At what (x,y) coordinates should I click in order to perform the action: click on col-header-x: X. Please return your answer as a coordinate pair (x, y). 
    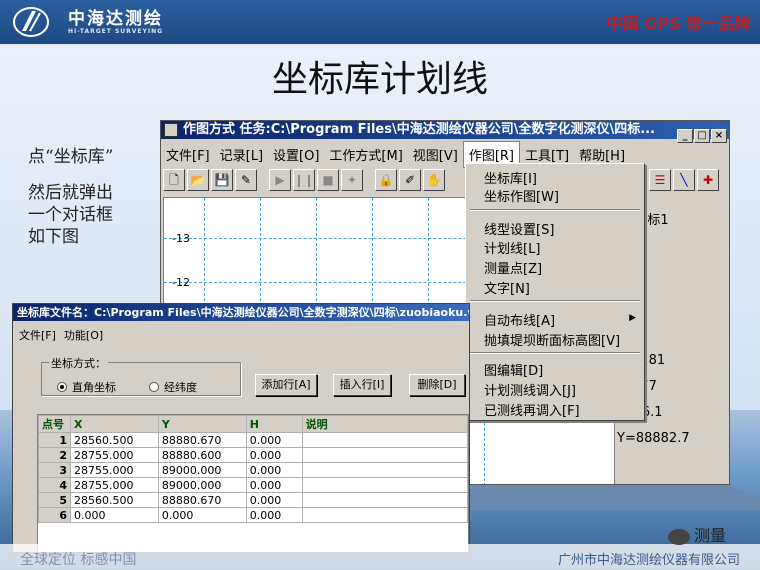
    Looking at the image, I should click on (114, 424).